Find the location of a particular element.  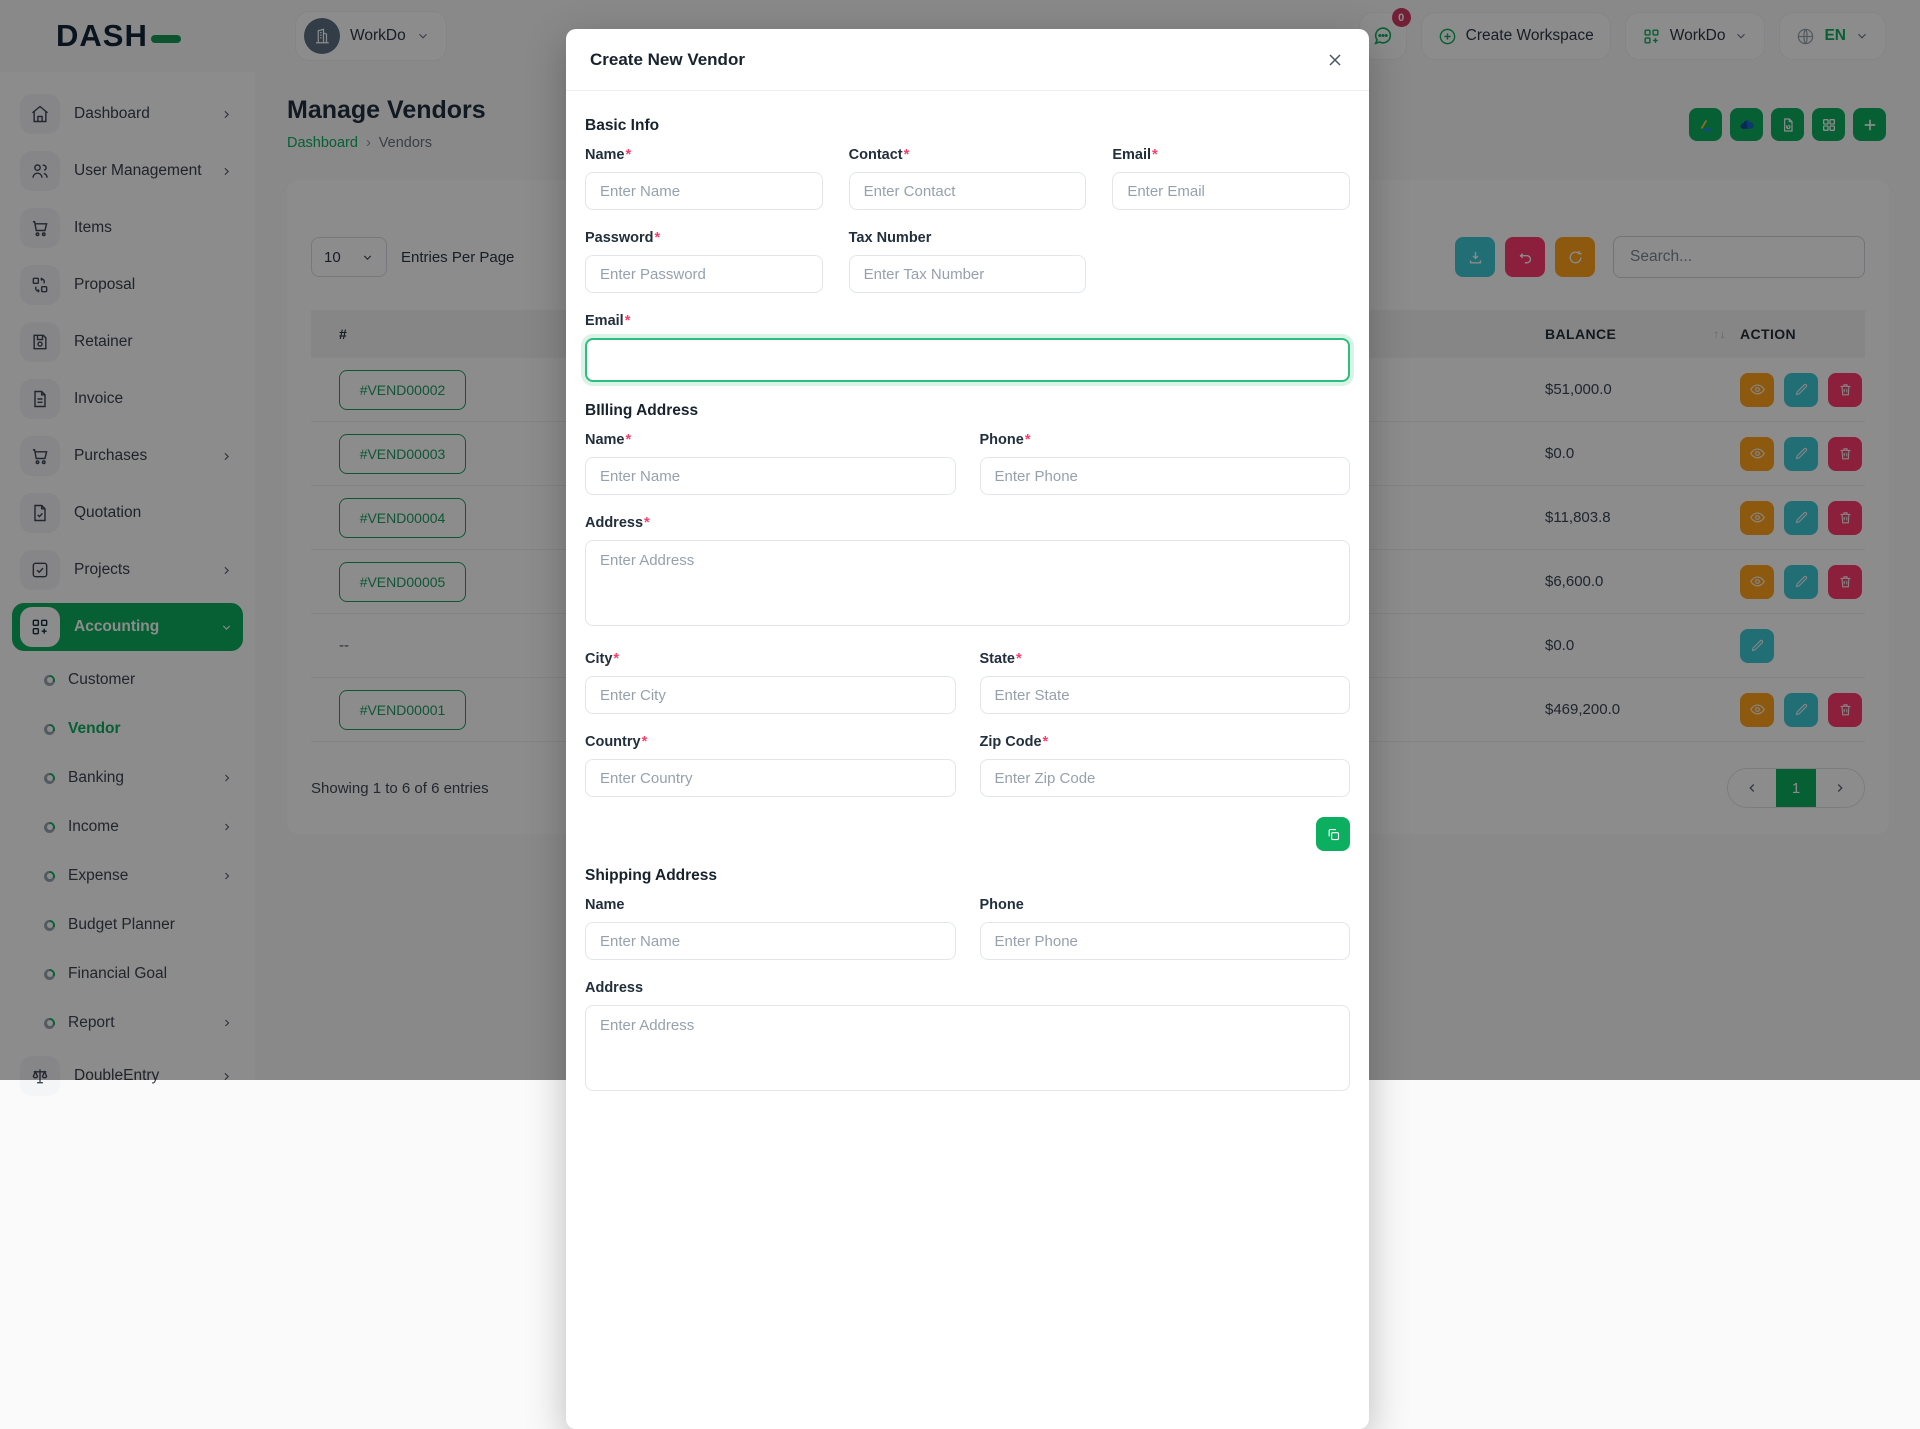

email-input is located at coordinates (1231, 191).